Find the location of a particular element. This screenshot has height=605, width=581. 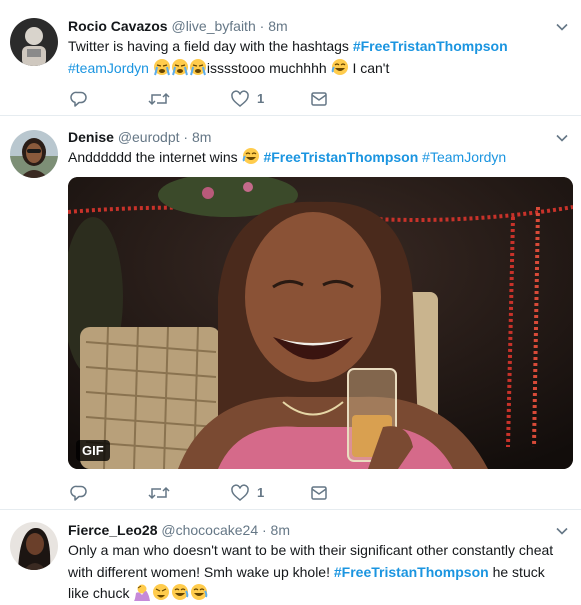

display-name: Denise is located at coordinates (91, 137).